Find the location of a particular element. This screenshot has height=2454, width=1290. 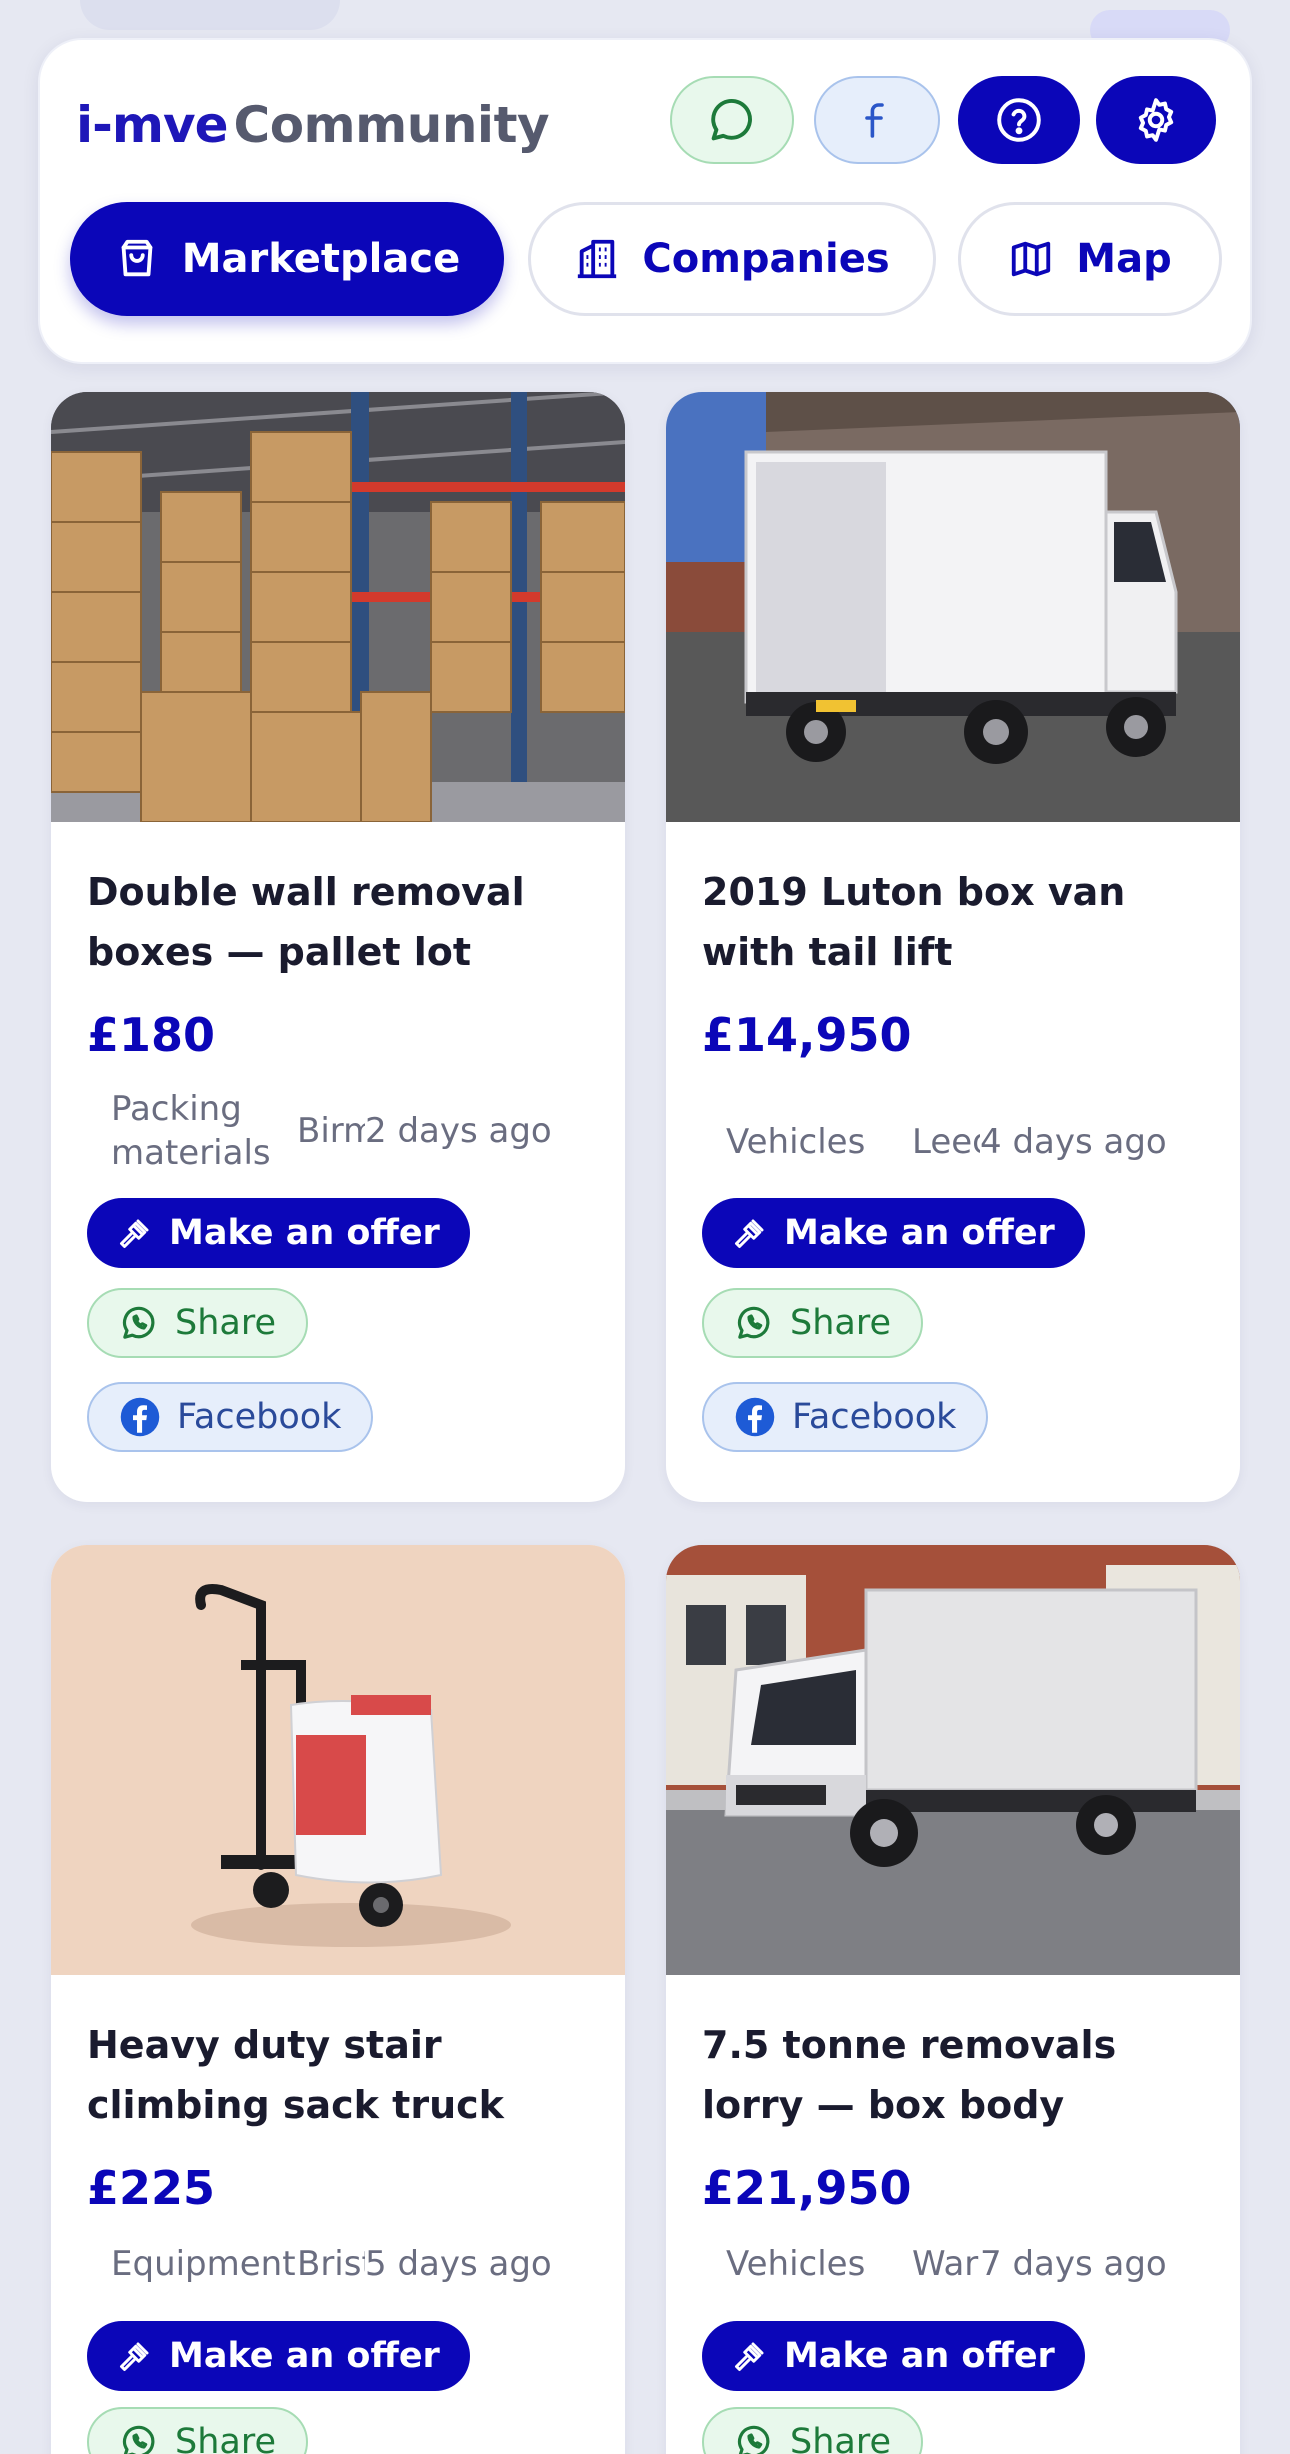

tab-map: Map is located at coordinates (1090, 259).